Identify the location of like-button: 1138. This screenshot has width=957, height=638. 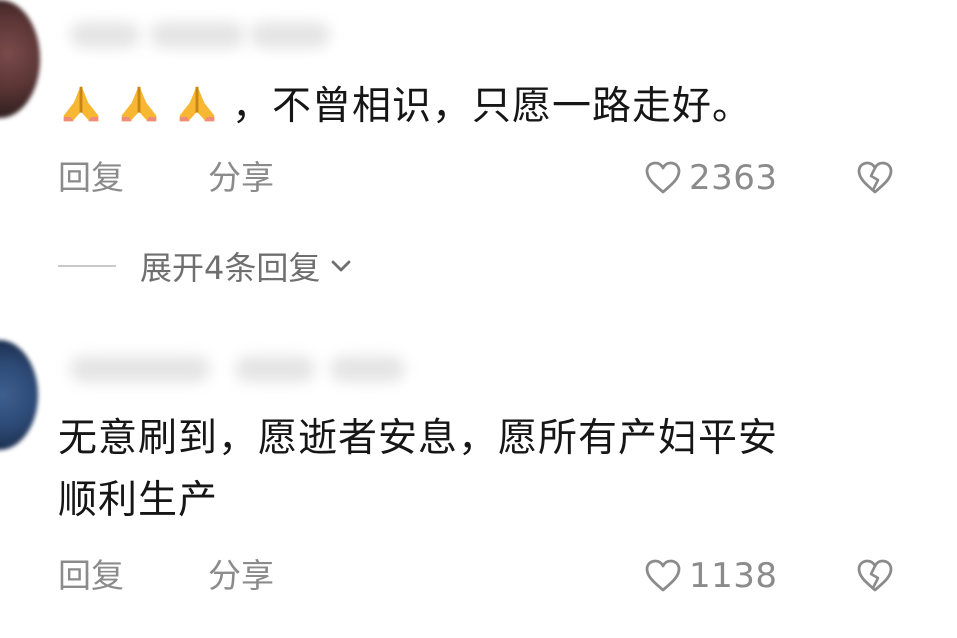
(710, 576).